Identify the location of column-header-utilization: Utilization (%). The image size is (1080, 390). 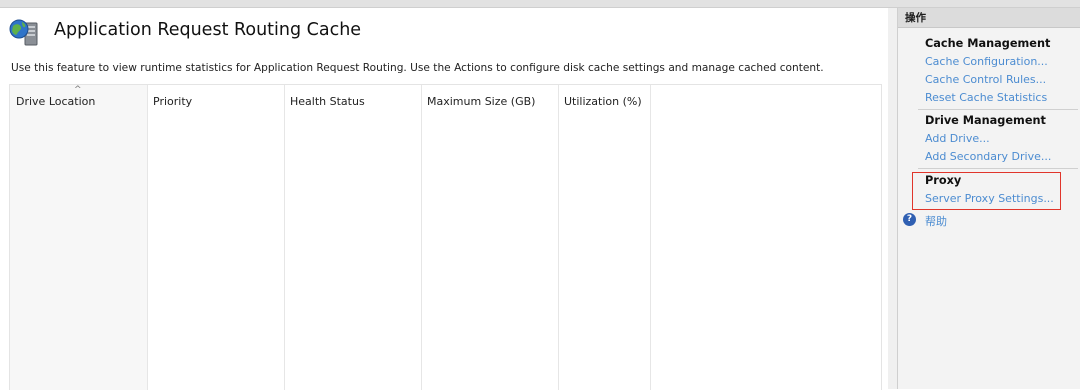
(603, 101).